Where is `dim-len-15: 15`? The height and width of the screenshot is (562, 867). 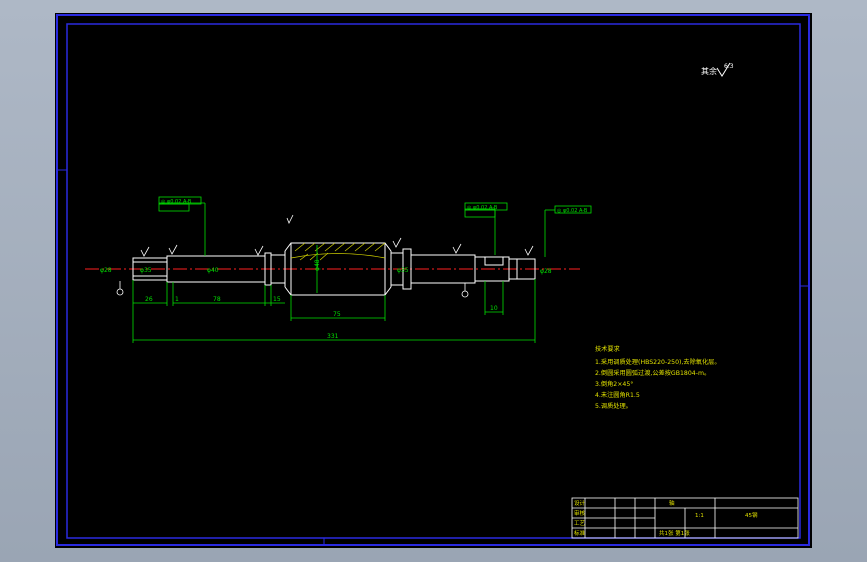 dim-len-15: 15 is located at coordinates (277, 299).